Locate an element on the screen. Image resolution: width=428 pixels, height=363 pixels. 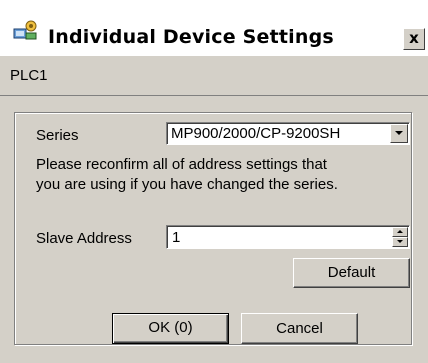
slave-address-value: 1 is located at coordinates (176, 237).